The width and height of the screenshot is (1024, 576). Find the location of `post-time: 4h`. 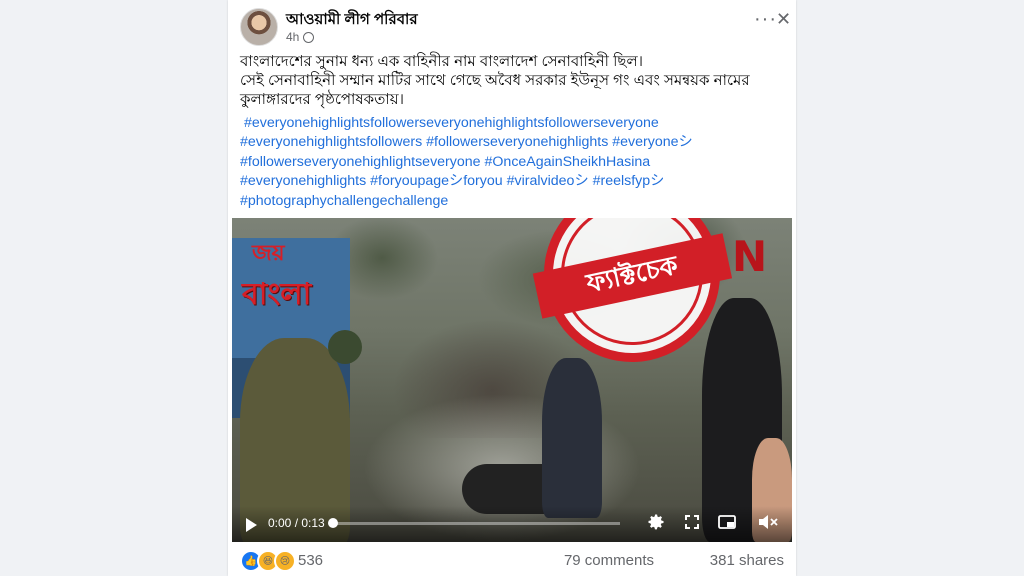

post-time: 4h is located at coordinates (300, 37).